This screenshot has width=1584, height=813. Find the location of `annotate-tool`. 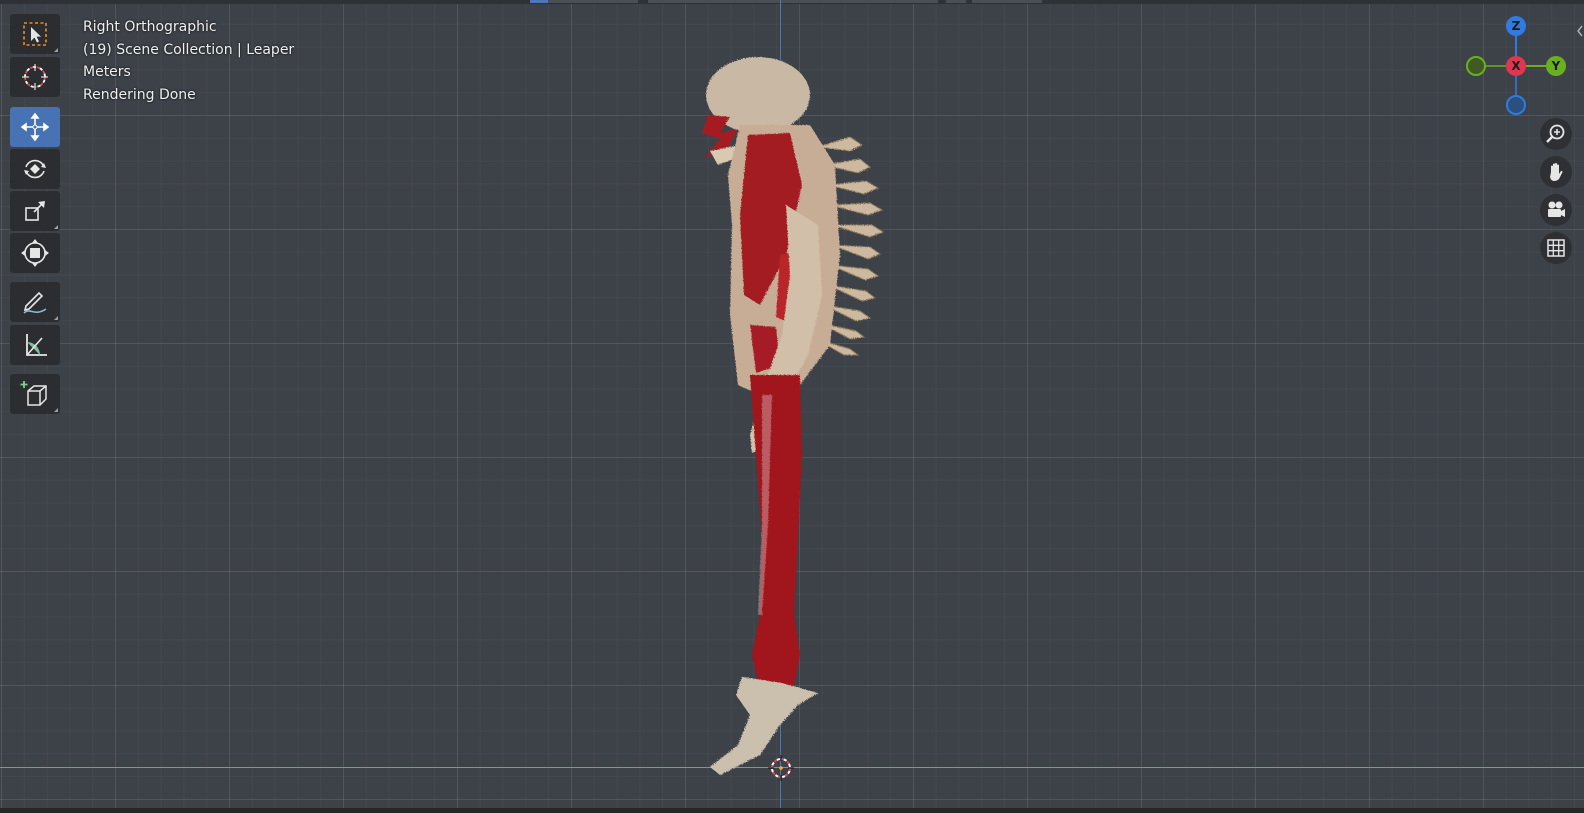

annotate-tool is located at coordinates (35, 302).